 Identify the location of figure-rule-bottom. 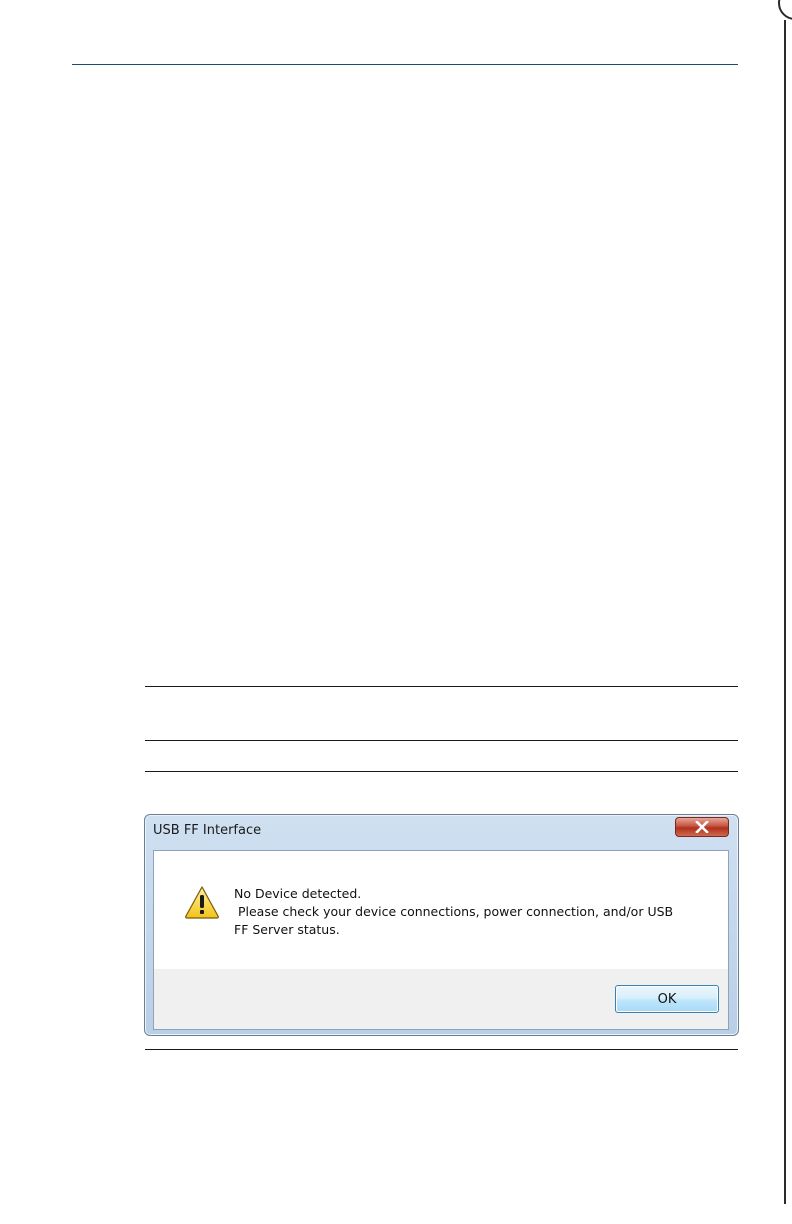
(441, 1049).